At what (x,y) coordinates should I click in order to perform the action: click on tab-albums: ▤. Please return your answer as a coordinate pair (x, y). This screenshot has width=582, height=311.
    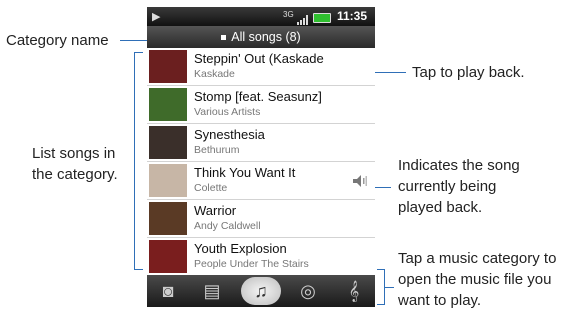
    Looking at the image, I should click on (212, 291).